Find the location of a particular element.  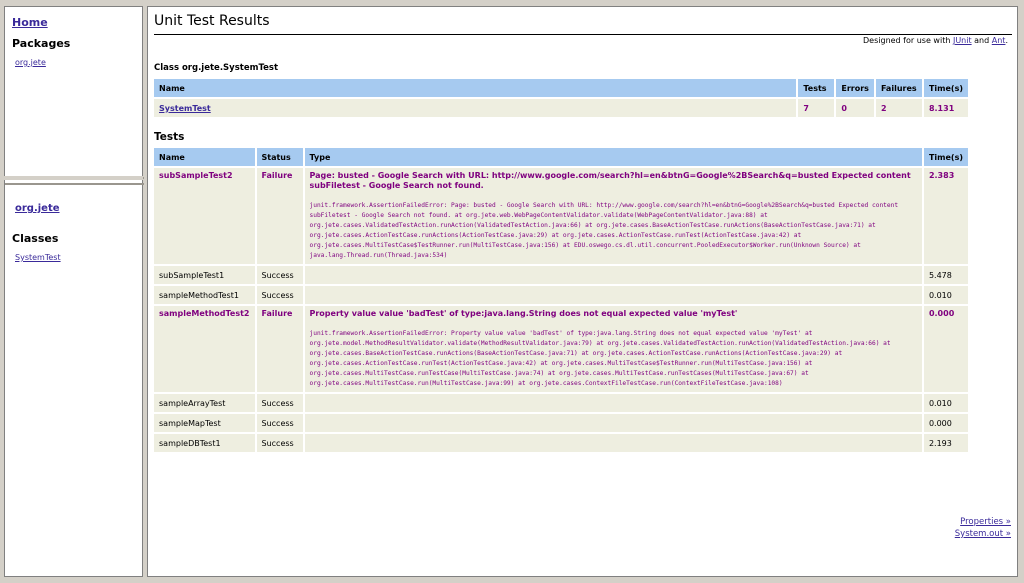

designed-period: . is located at coordinates (1006, 40).